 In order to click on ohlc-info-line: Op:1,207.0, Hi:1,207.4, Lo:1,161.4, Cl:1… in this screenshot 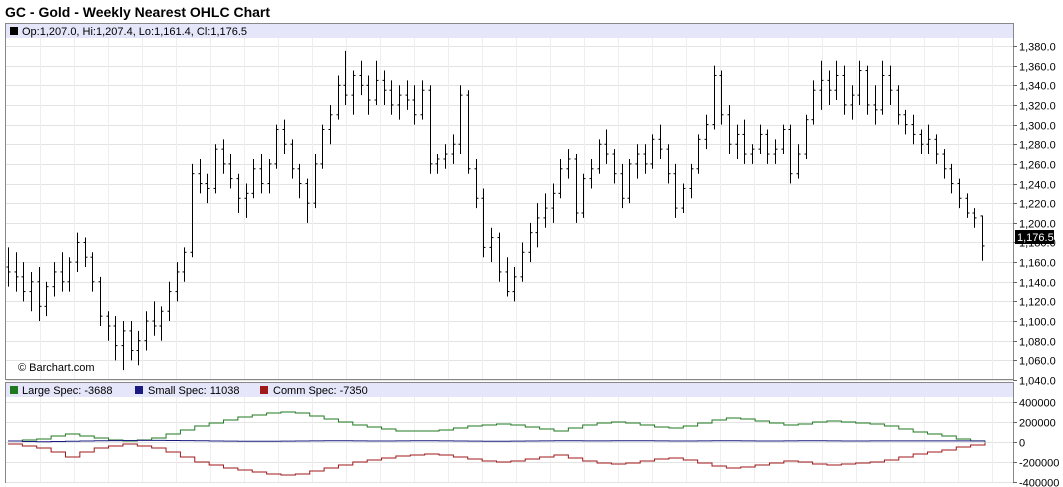, I will do `click(134, 32)`.